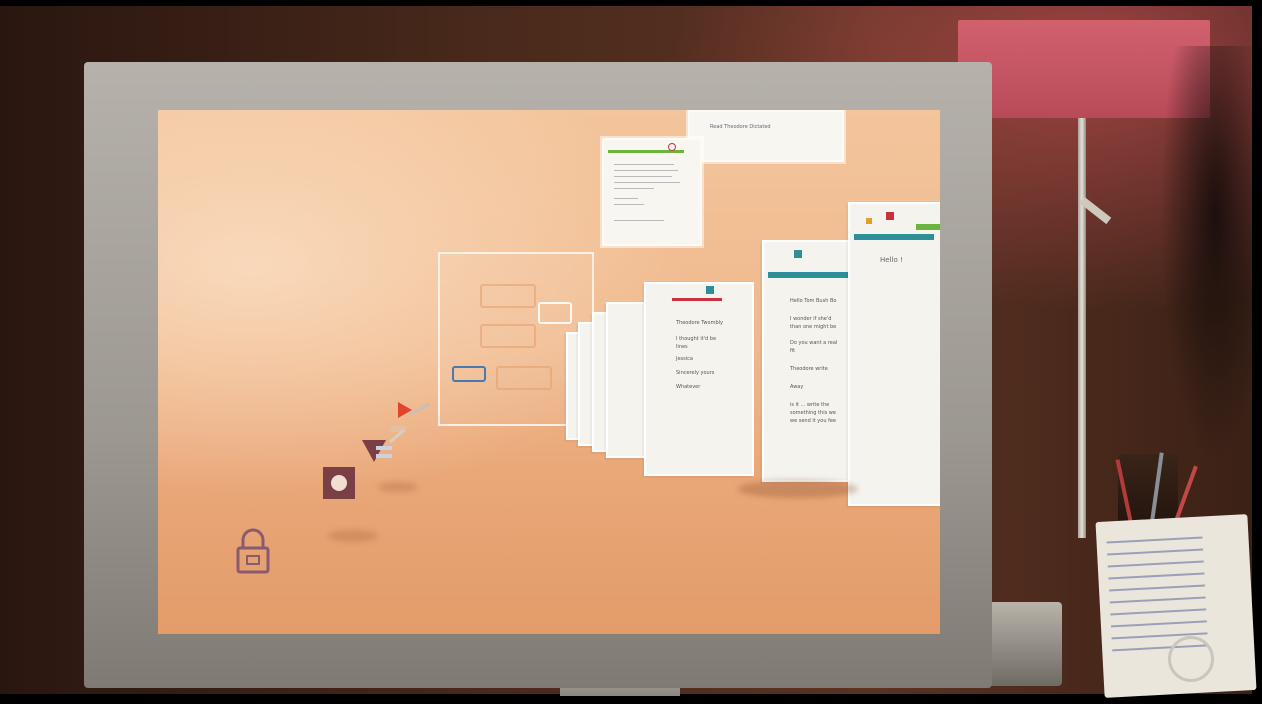 The height and width of the screenshot is (704, 1262). What do you see at coordinates (891, 260) in the screenshot?
I see `front-line: Hello !` at bounding box center [891, 260].